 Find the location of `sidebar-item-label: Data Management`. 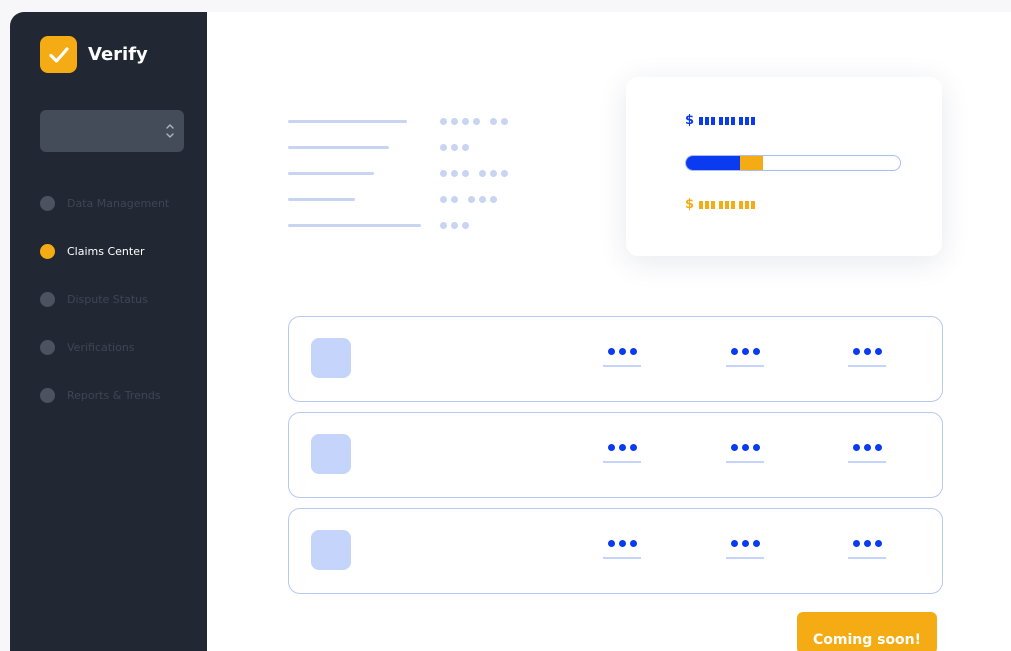

sidebar-item-label: Data Management is located at coordinates (118, 203).